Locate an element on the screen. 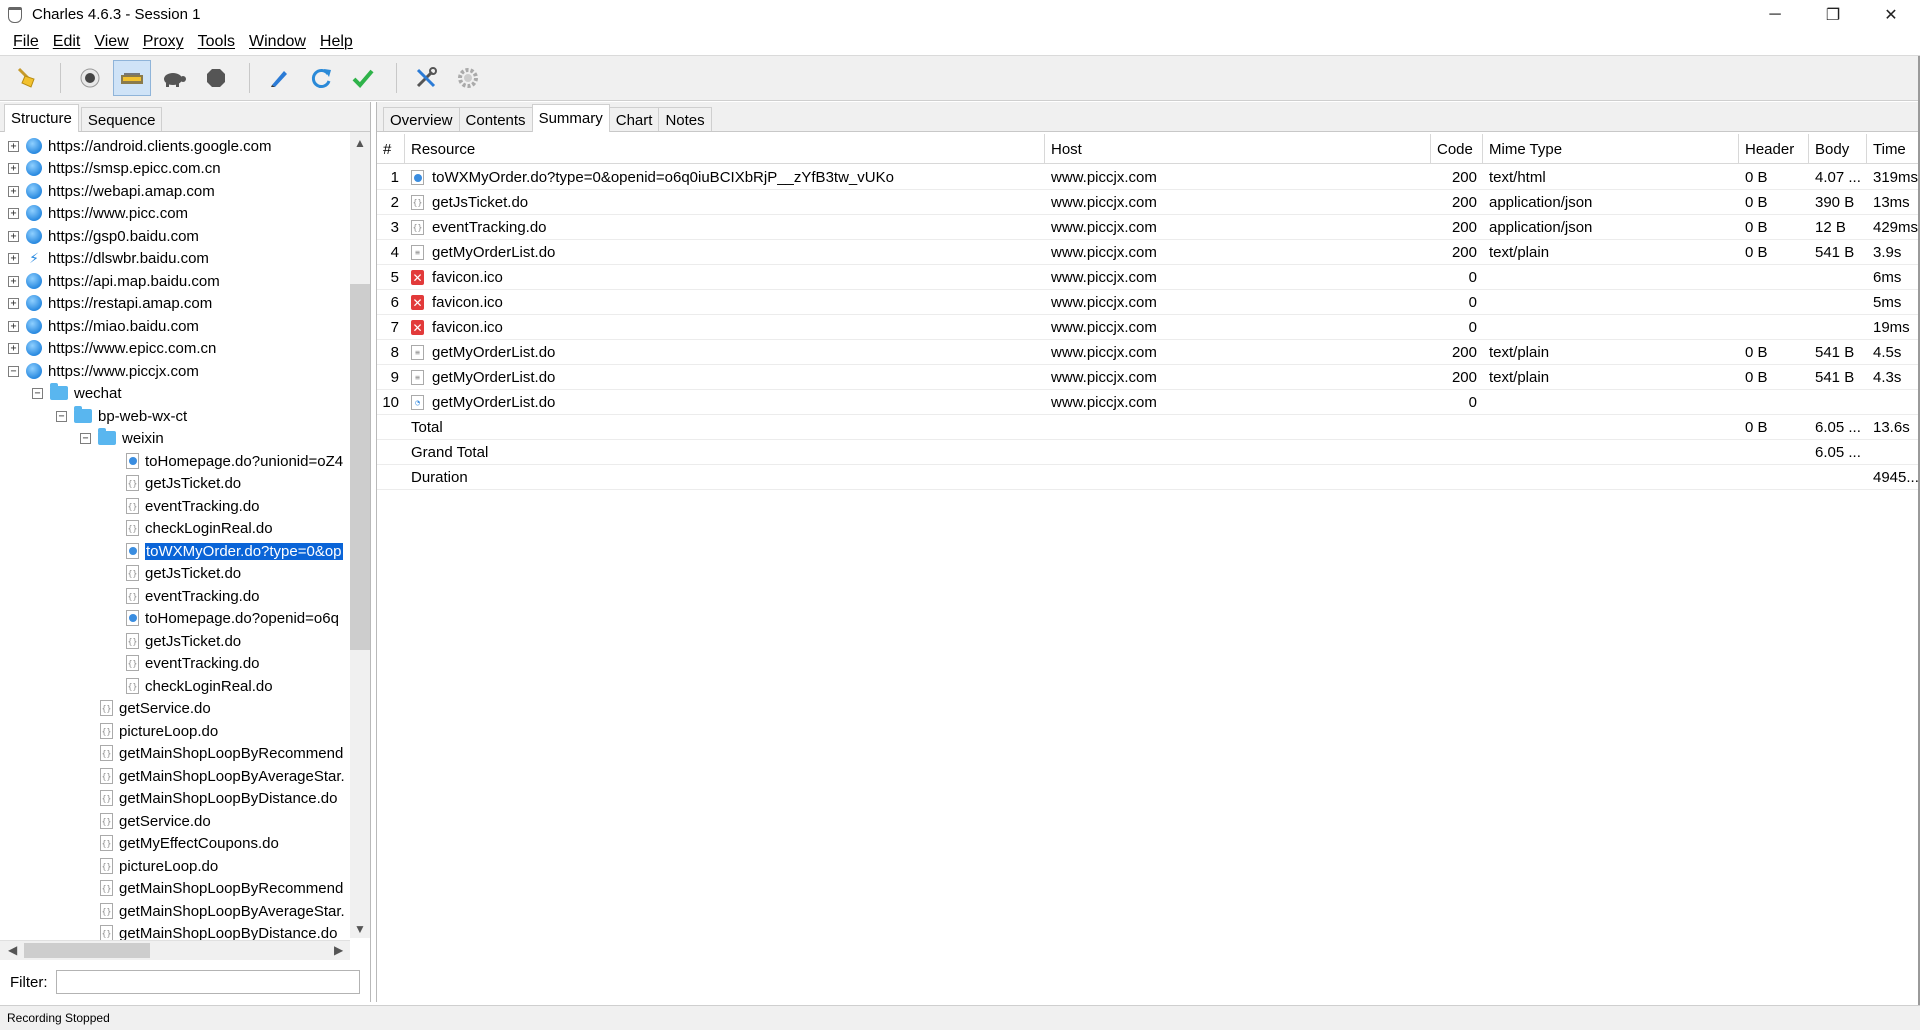  tab-contents: Contents is located at coordinates (495, 119).